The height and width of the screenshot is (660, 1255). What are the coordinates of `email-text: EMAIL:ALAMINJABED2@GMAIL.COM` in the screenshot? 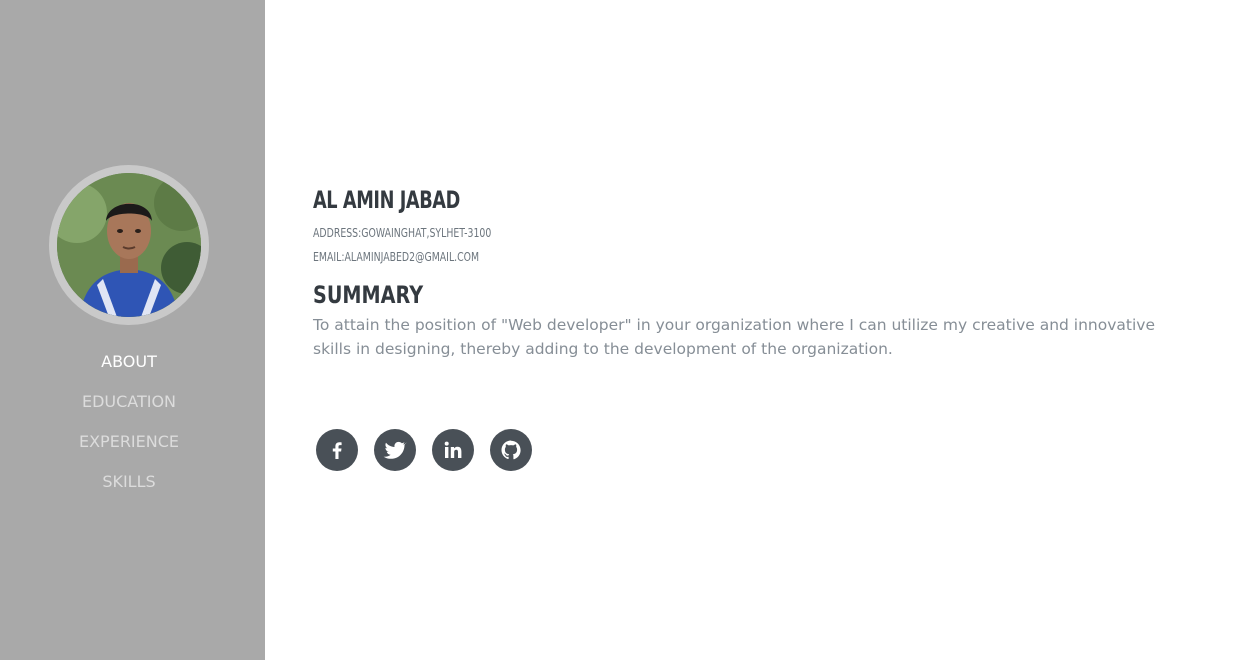 It's located at (396, 257).